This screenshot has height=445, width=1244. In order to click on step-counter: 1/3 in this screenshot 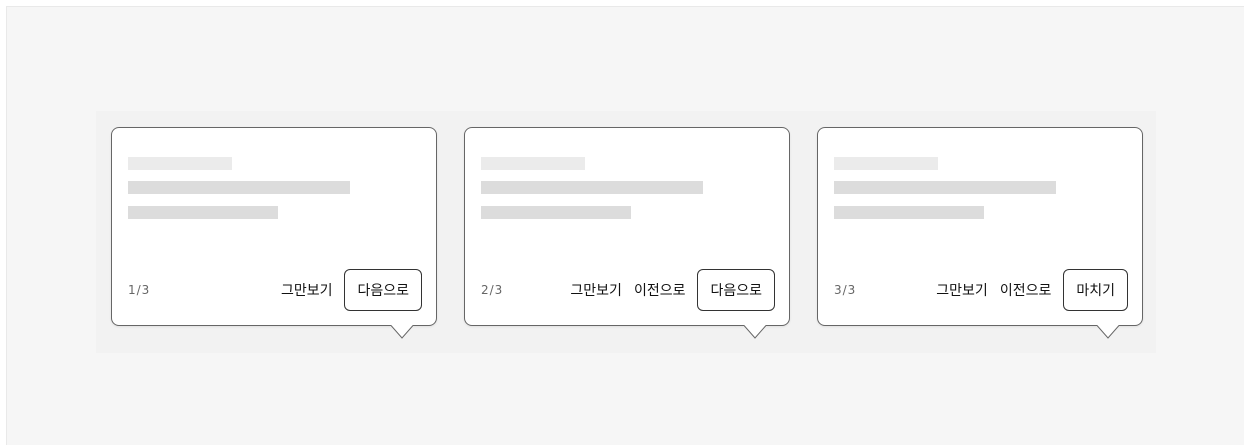, I will do `click(139, 290)`.